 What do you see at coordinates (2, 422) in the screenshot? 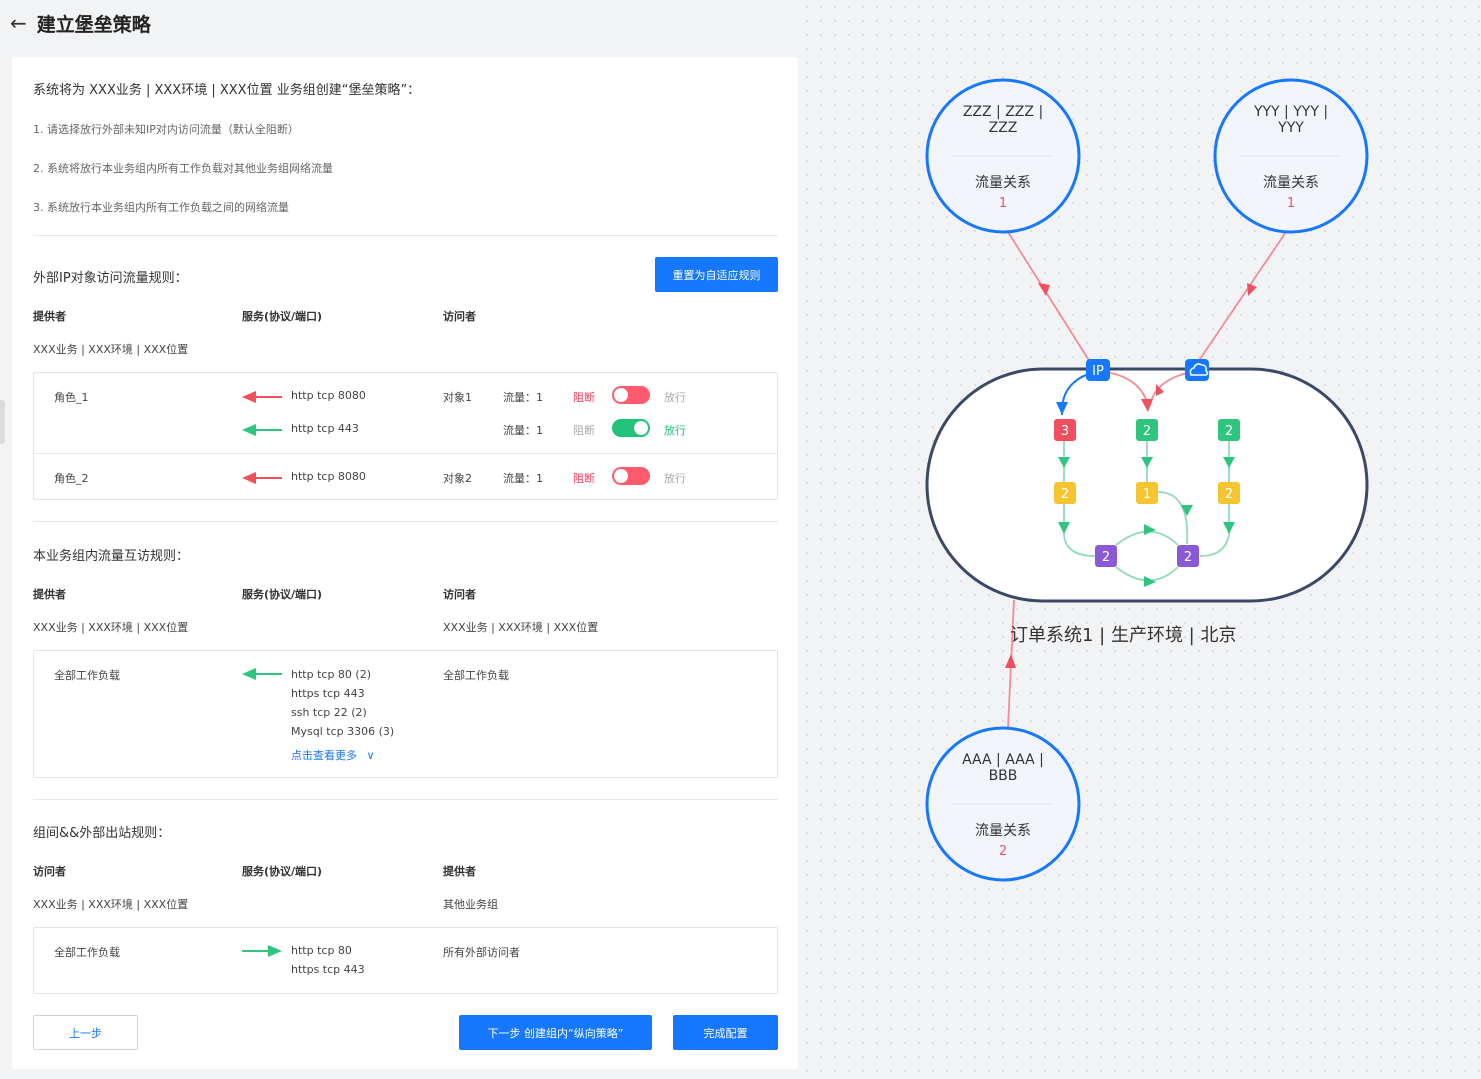
I see `side-handle` at bounding box center [2, 422].